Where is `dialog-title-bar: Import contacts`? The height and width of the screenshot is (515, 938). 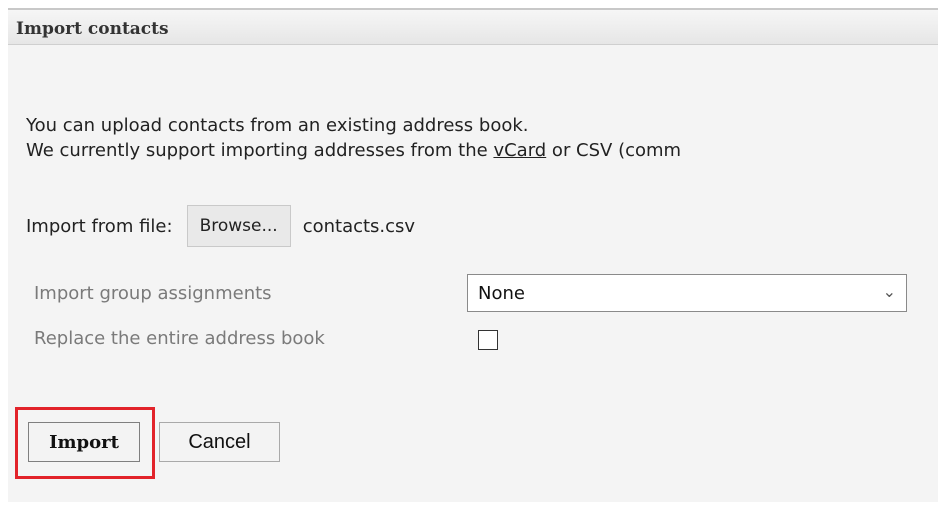 dialog-title-bar: Import contacts is located at coordinates (473, 27).